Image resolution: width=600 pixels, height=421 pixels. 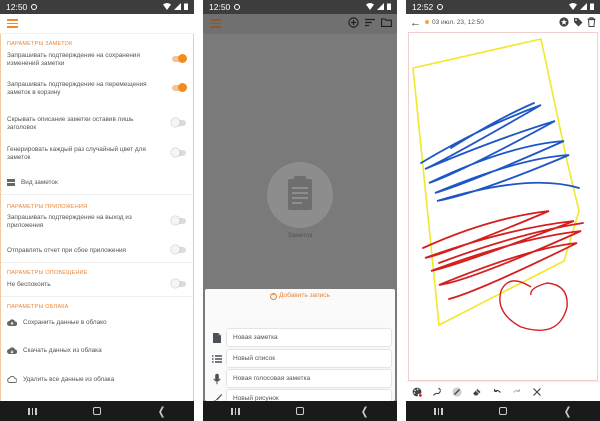 I want to click on add-entry-label: Добавить запись, so click(x=304, y=295).